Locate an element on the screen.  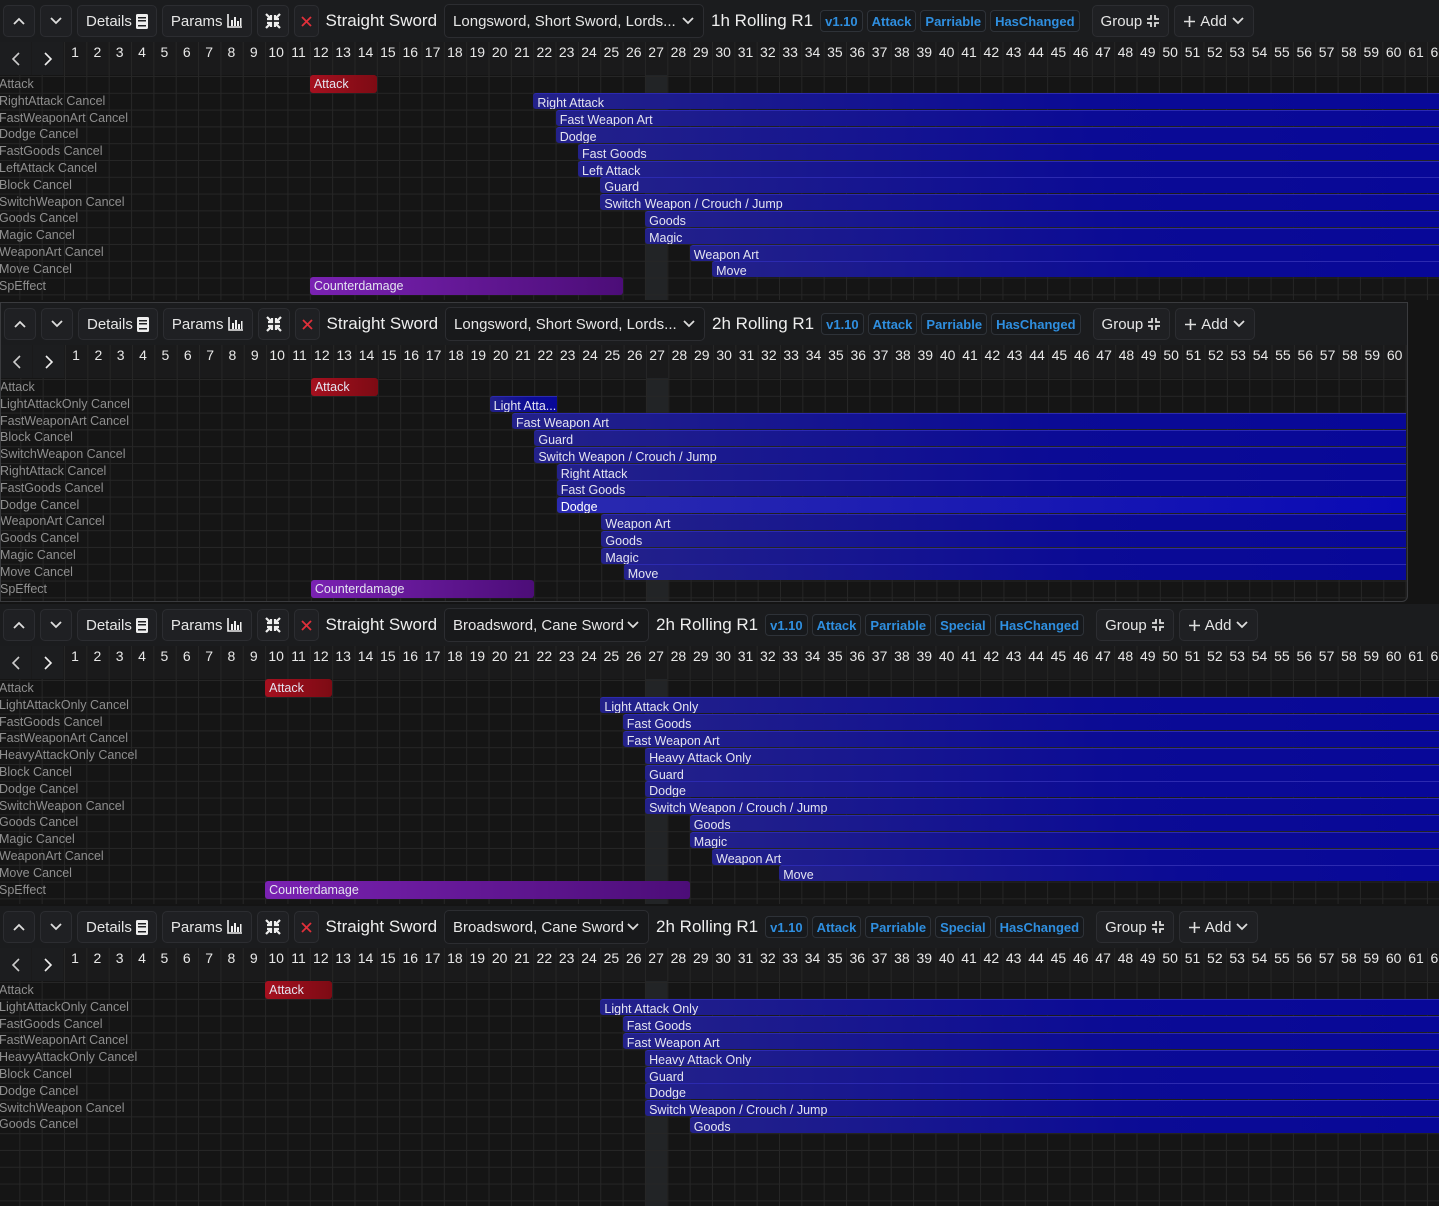
frame-number: 45 is located at coordinates (1058, 52).